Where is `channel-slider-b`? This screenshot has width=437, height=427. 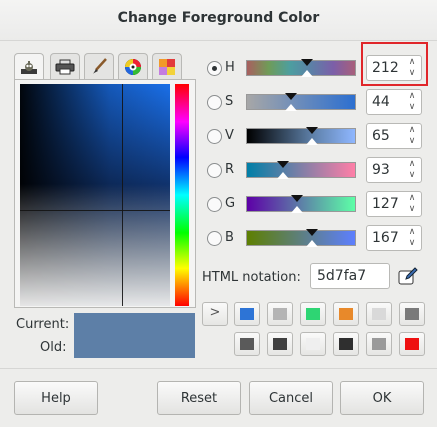
channel-slider-b is located at coordinates (301, 238).